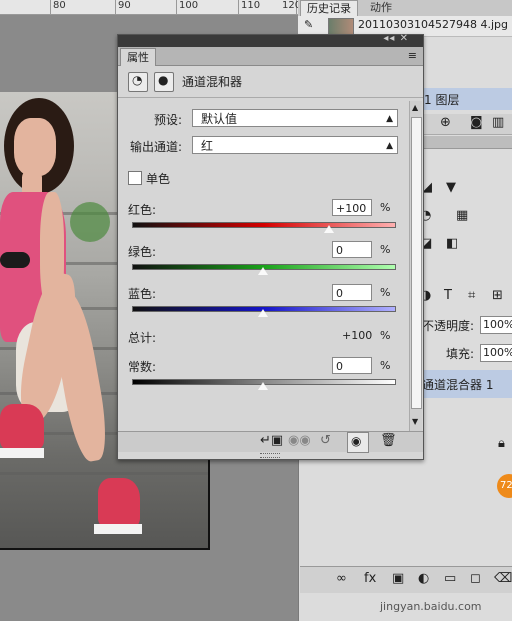  I want to click on preset-select: 默认值 ▲, so click(295, 118).